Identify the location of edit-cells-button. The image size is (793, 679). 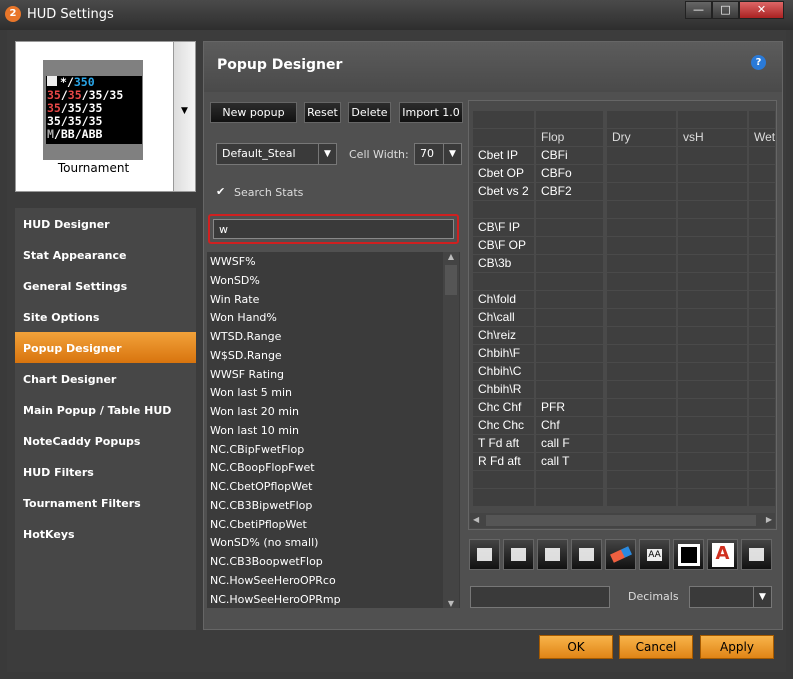
(756, 554).